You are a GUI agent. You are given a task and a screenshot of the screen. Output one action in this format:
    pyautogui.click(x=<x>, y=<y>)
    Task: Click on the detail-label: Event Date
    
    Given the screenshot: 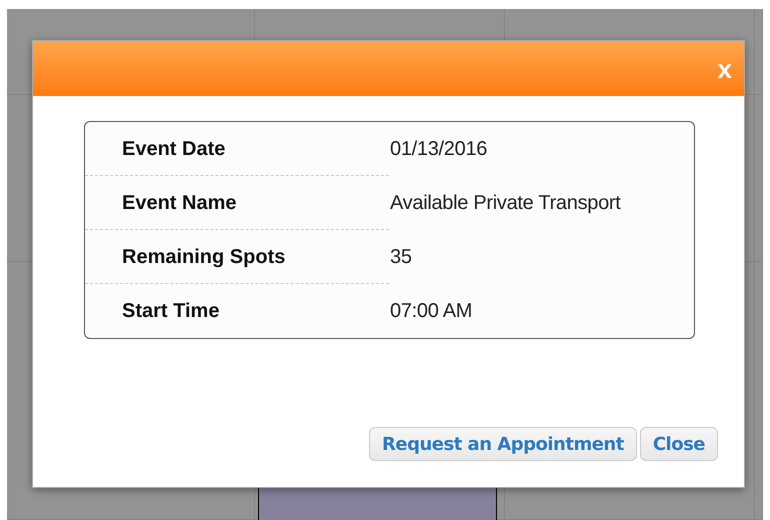 What is the action you would take?
    pyautogui.click(x=174, y=149)
    